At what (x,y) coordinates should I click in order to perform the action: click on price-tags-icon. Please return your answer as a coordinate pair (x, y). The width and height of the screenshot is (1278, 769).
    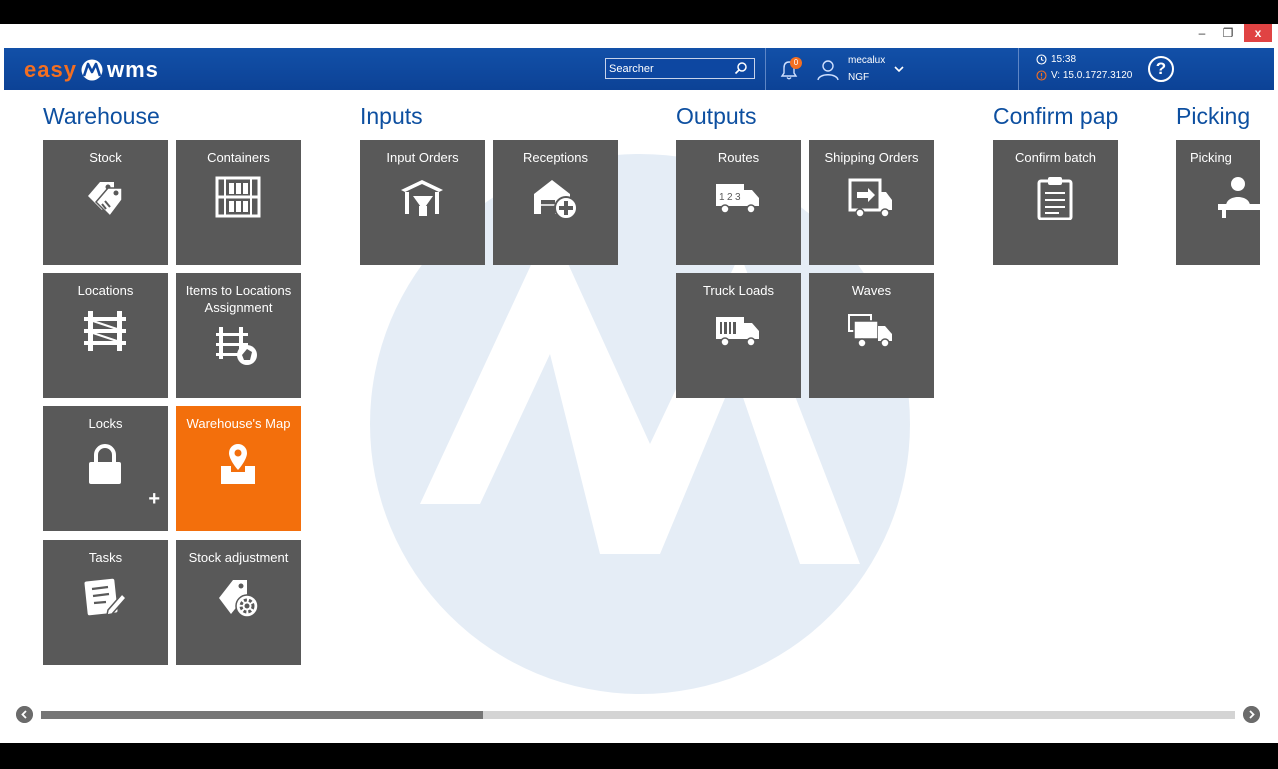
    Looking at the image, I should click on (105, 200).